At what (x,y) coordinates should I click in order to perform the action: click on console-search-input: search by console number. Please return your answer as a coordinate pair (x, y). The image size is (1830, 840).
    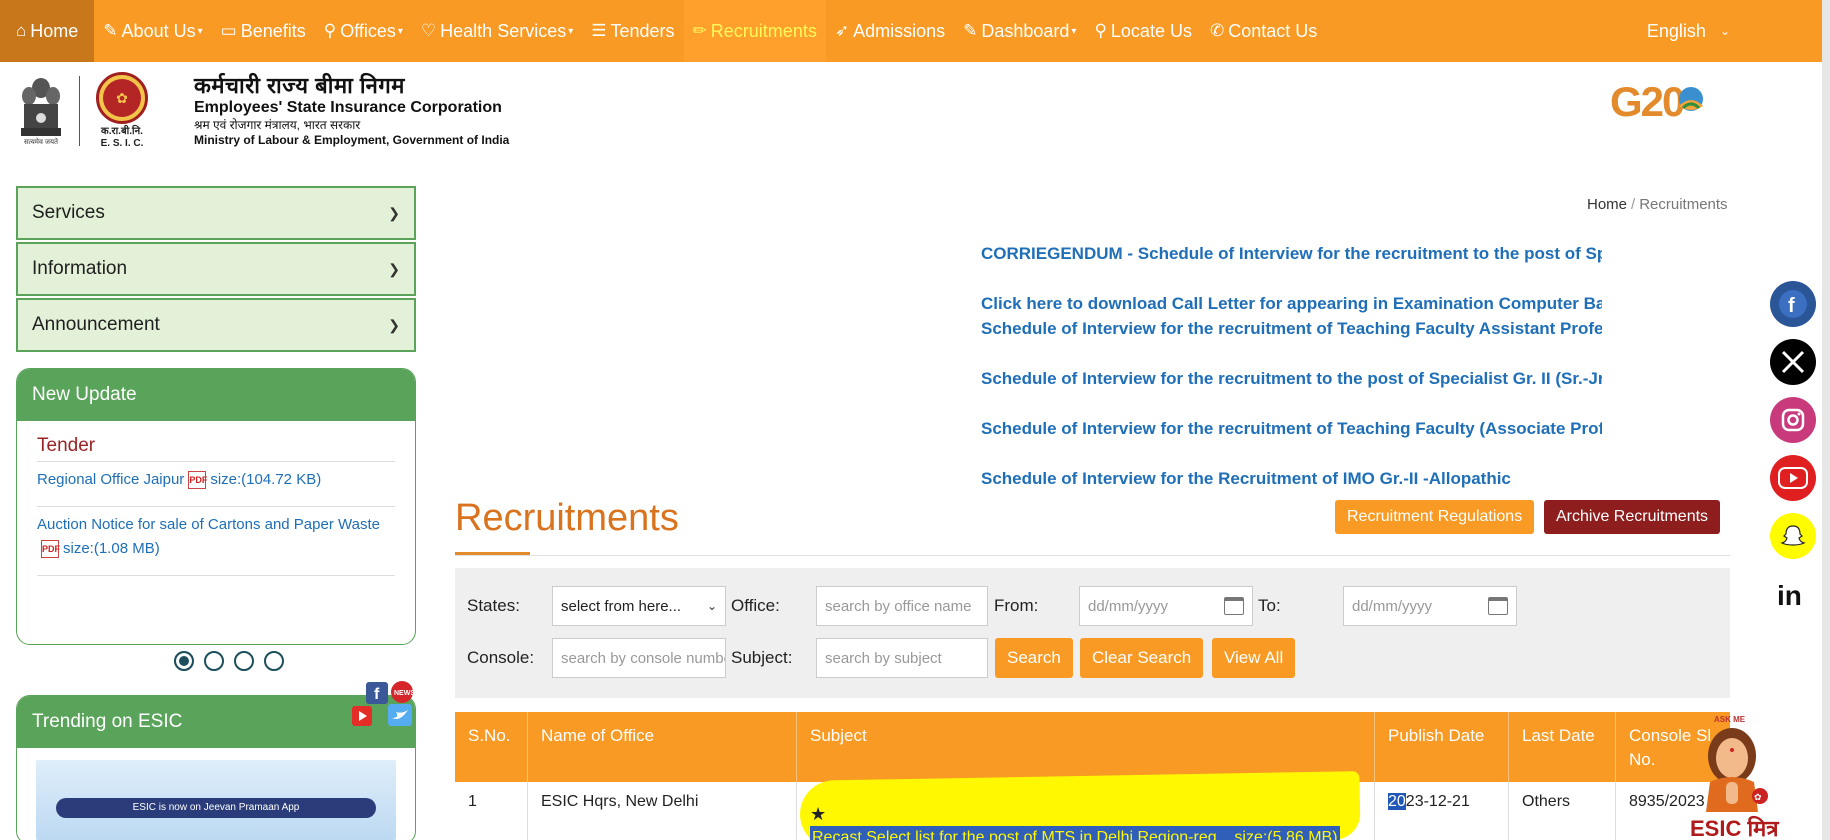
    Looking at the image, I should click on (639, 658).